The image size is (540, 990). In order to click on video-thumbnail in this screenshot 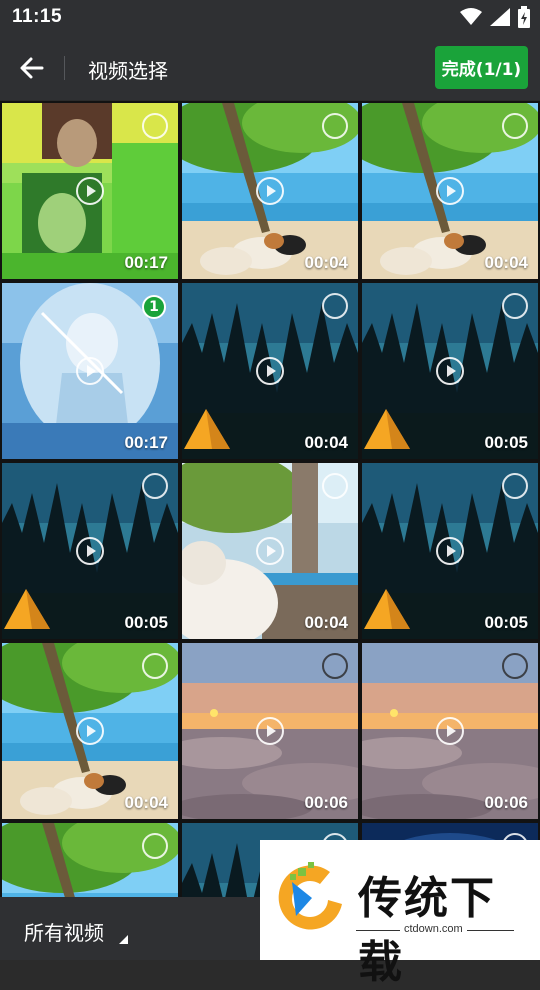, I will do `click(90, 860)`.